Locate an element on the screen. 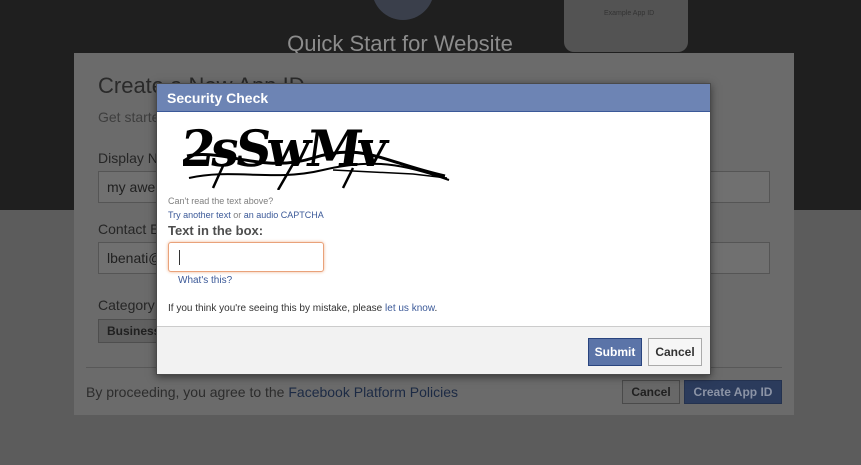  captcha-input is located at coordinates (246, 257).